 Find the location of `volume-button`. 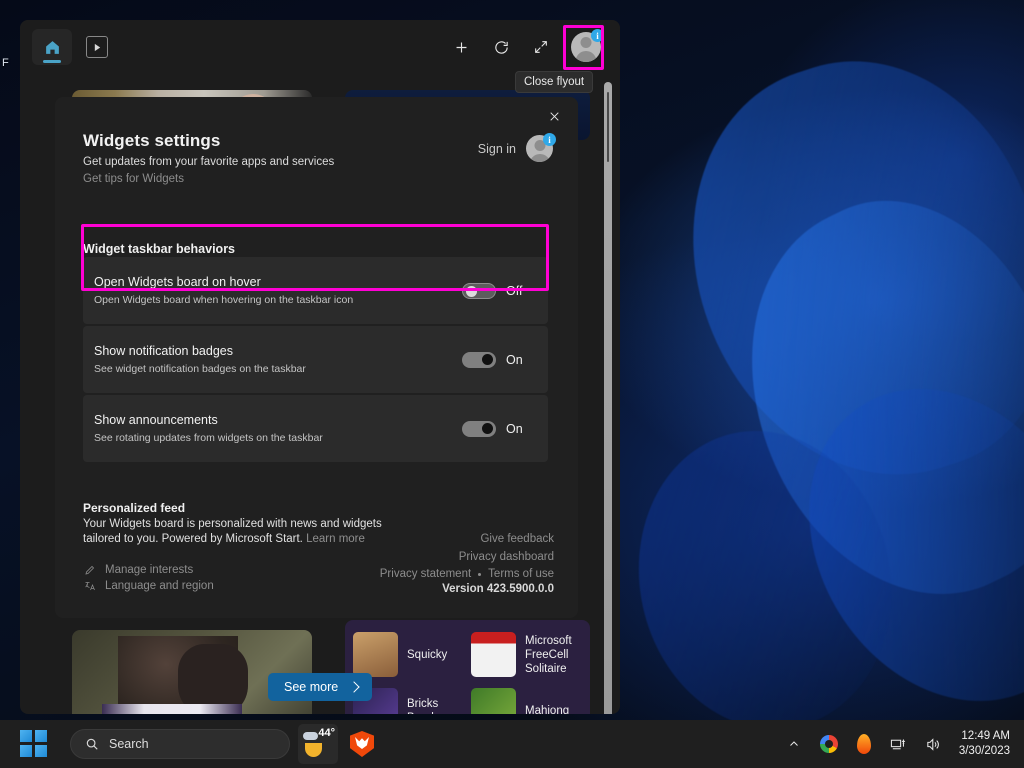

volume-button is located at coordinates (934, 744).